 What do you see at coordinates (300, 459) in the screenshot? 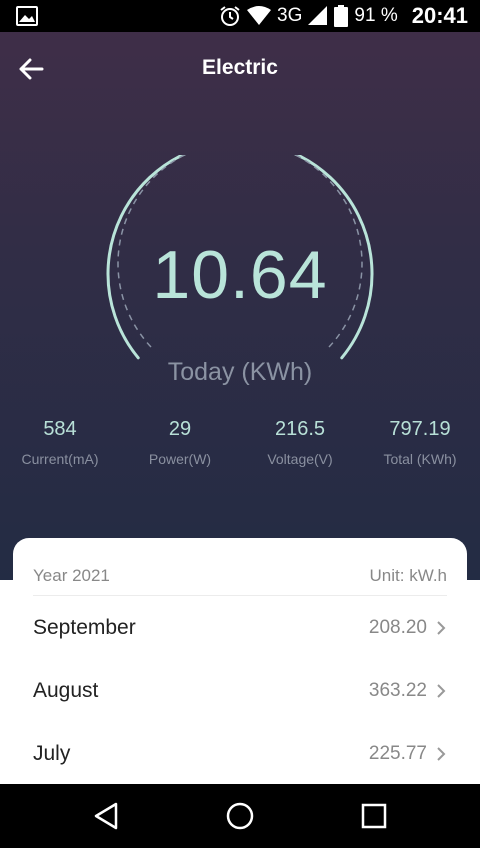
I see `stat-label: Voltage(V)` at bounding box center [300, 459].